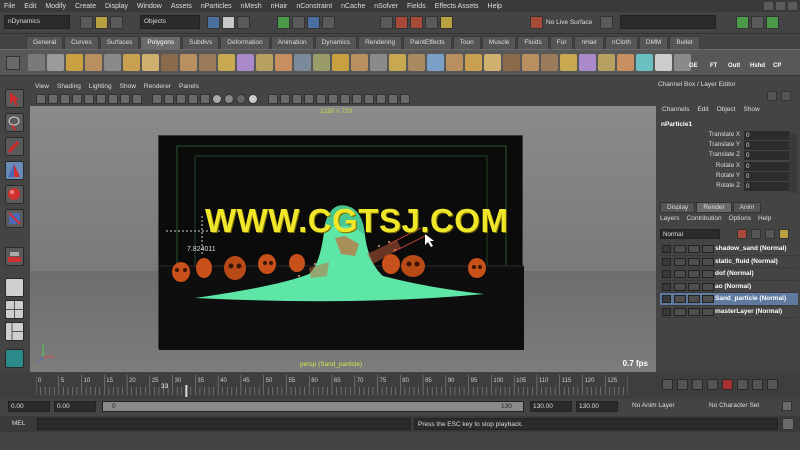 The width and height of the screenshot is (800, 450). I want to click on step-forward-frame-icon, so click(742, 384).